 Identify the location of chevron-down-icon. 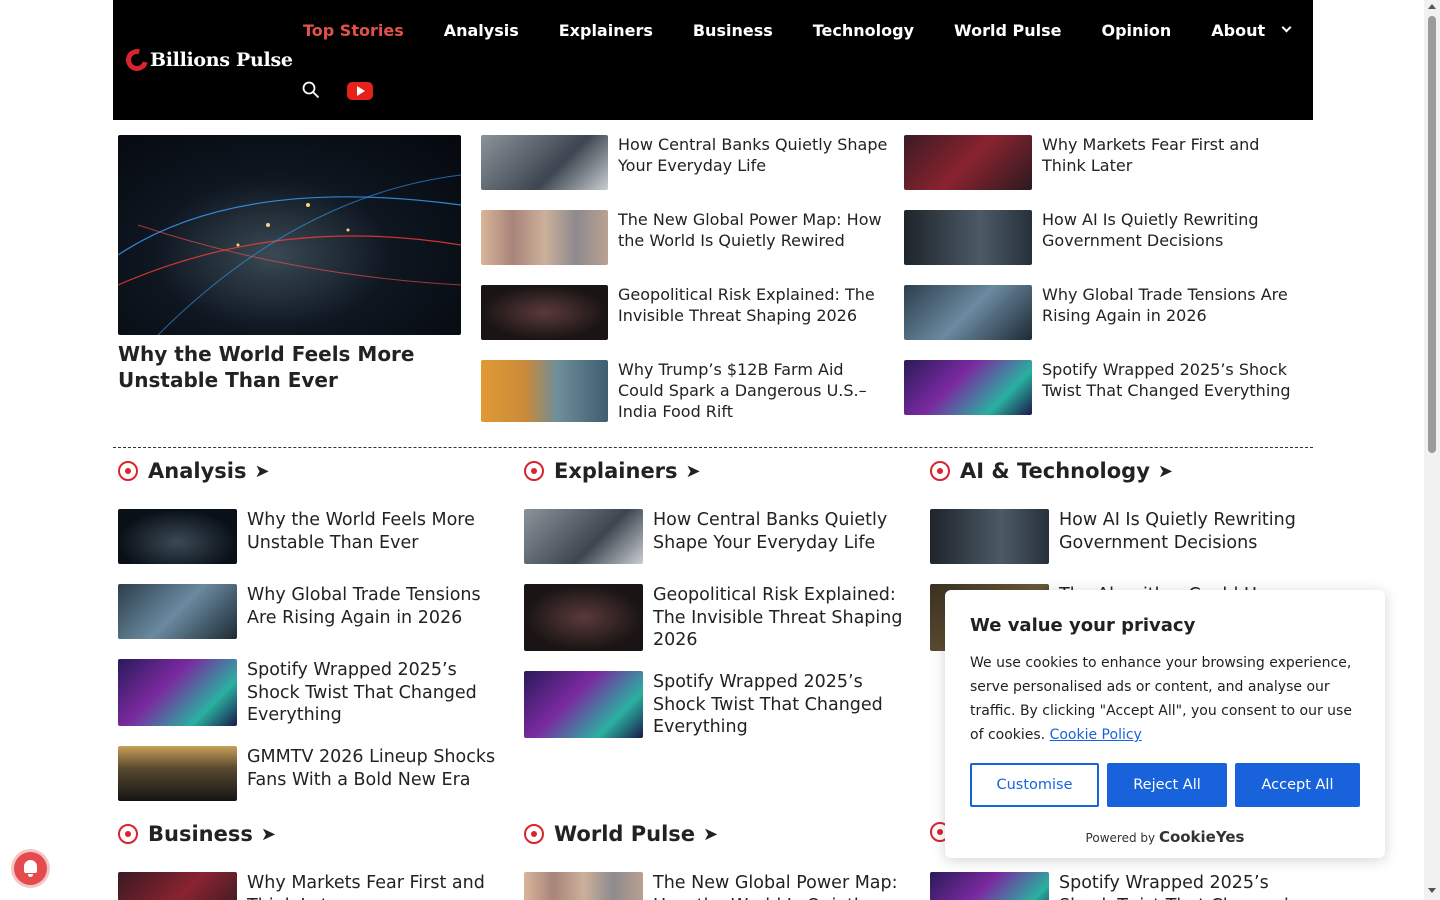
(1286, 27).